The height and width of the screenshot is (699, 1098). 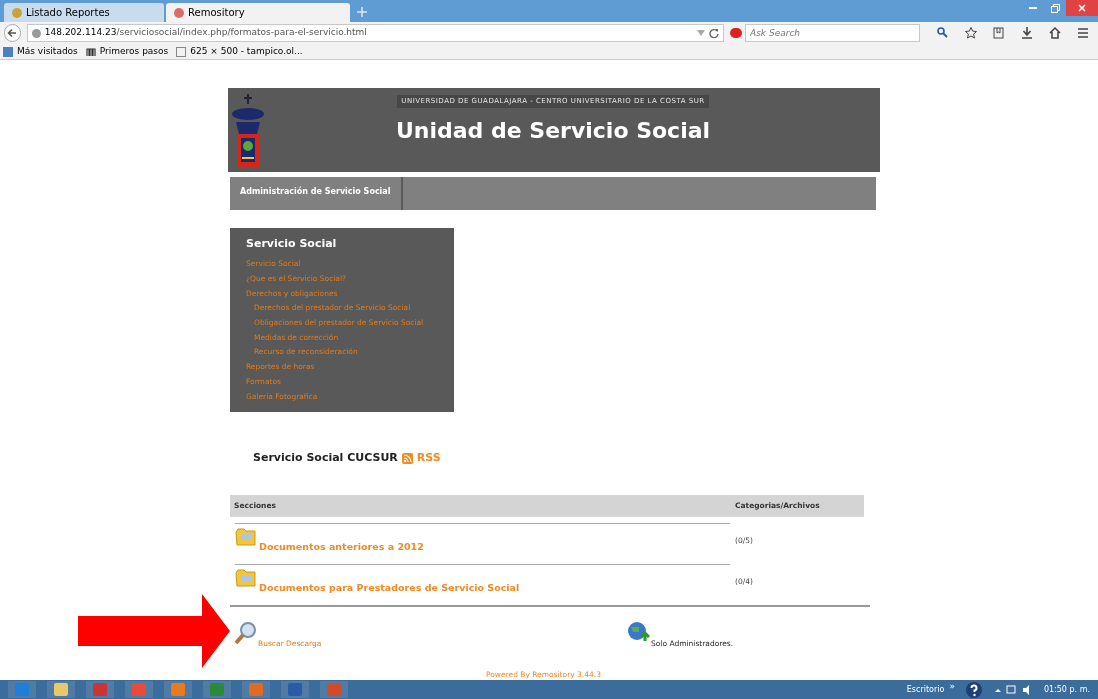 I want to click on rss-icon, so click(x=407, y=458).